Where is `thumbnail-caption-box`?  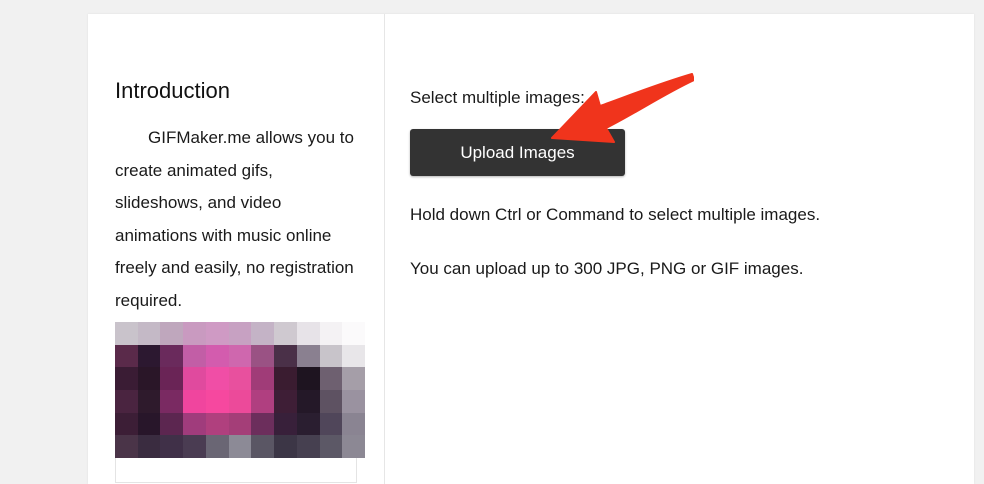
thumbnail-caption-box is located at coordinates (236, 470).